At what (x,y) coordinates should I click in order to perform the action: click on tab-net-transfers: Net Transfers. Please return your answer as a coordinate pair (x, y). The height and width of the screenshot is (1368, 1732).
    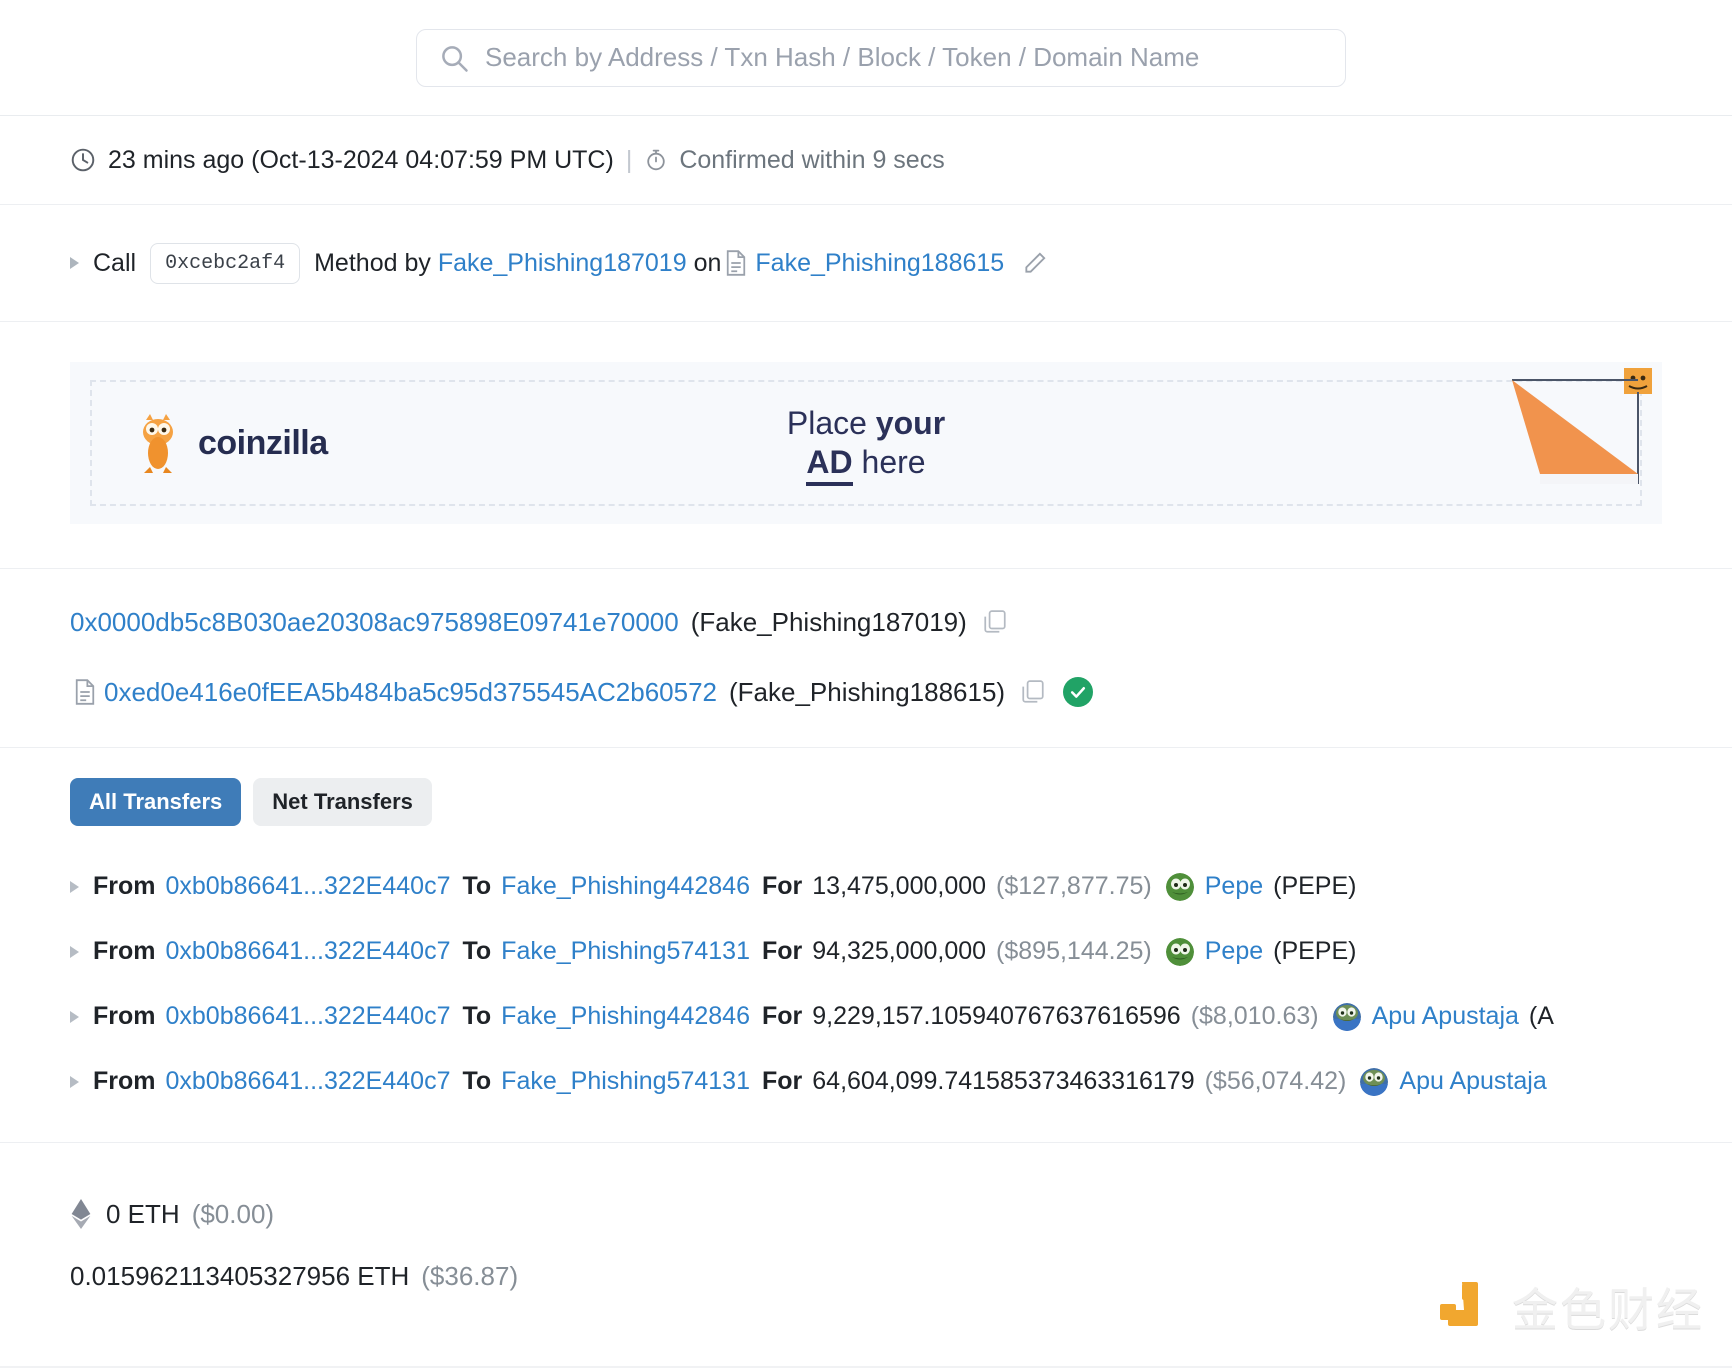
    Looking at the image, I should click on (342, 802).